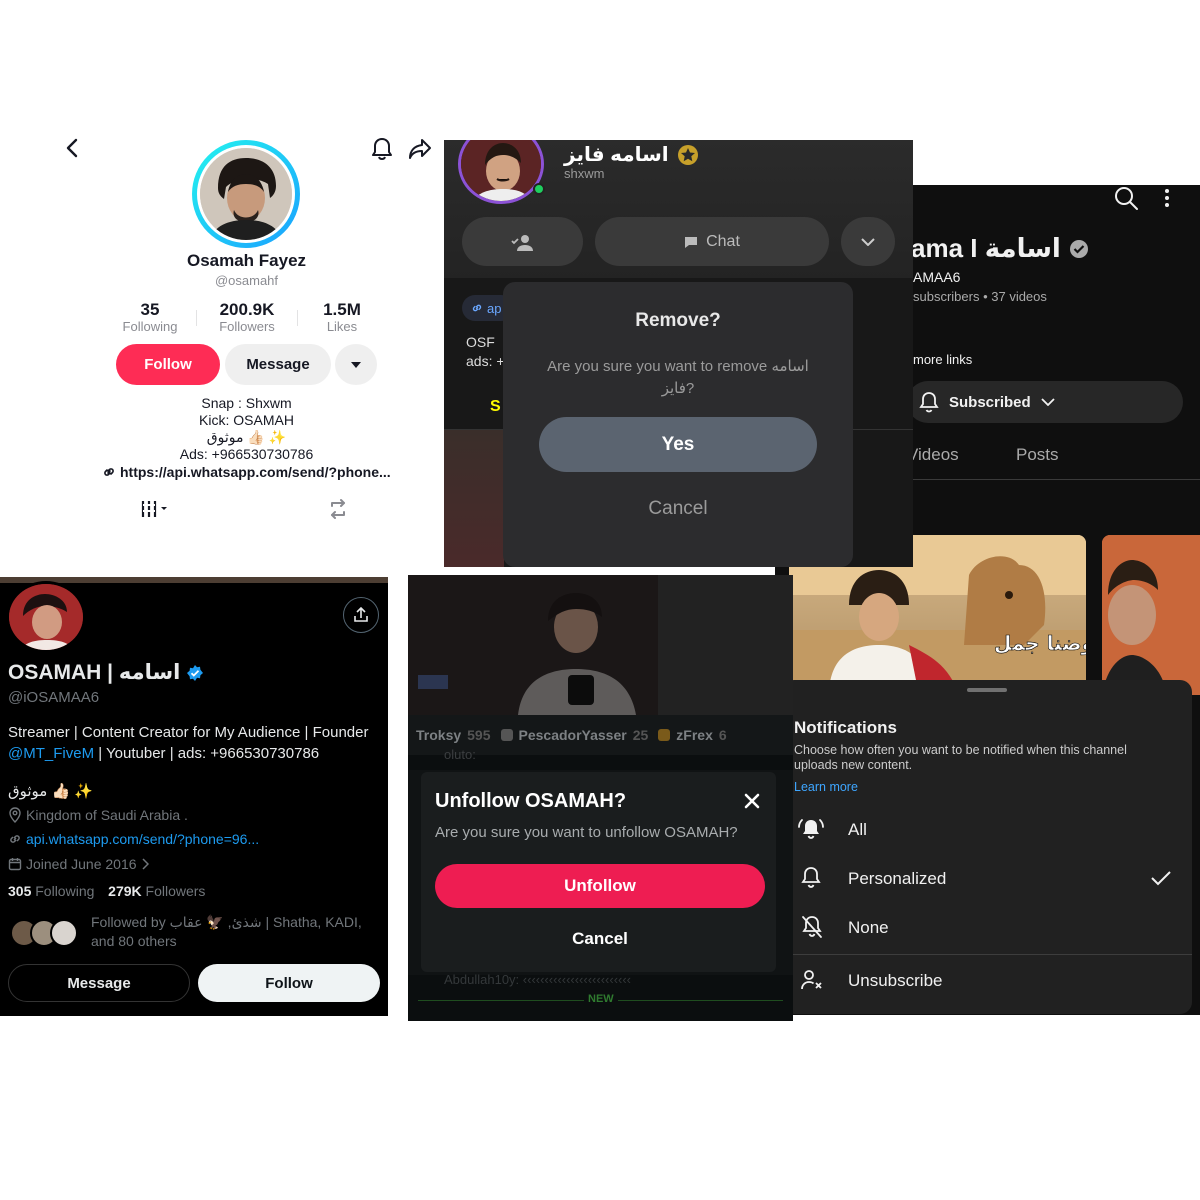 This screenshot has height=1200, width=1200. I want to click on channel-handle: AMAA6, so click(937, 277).